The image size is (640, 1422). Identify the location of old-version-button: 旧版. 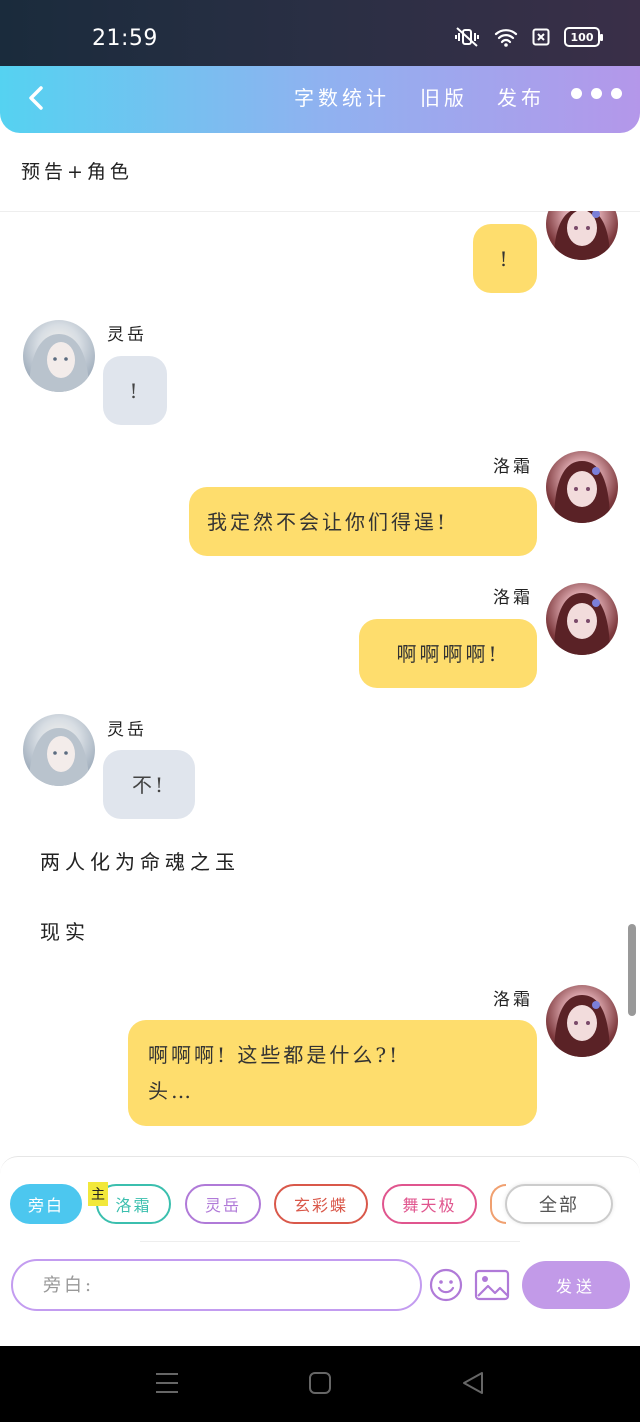
(444, 96).